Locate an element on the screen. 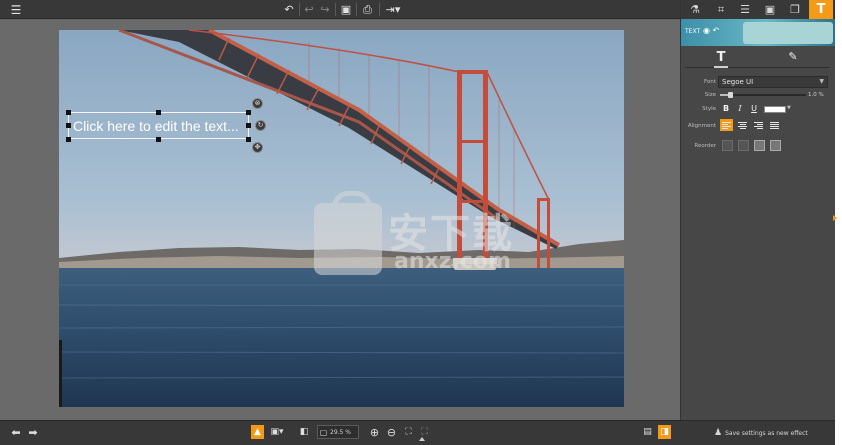 This screenshot has height=445, width=842. bold-button: B is located at coordinates (726, 109).